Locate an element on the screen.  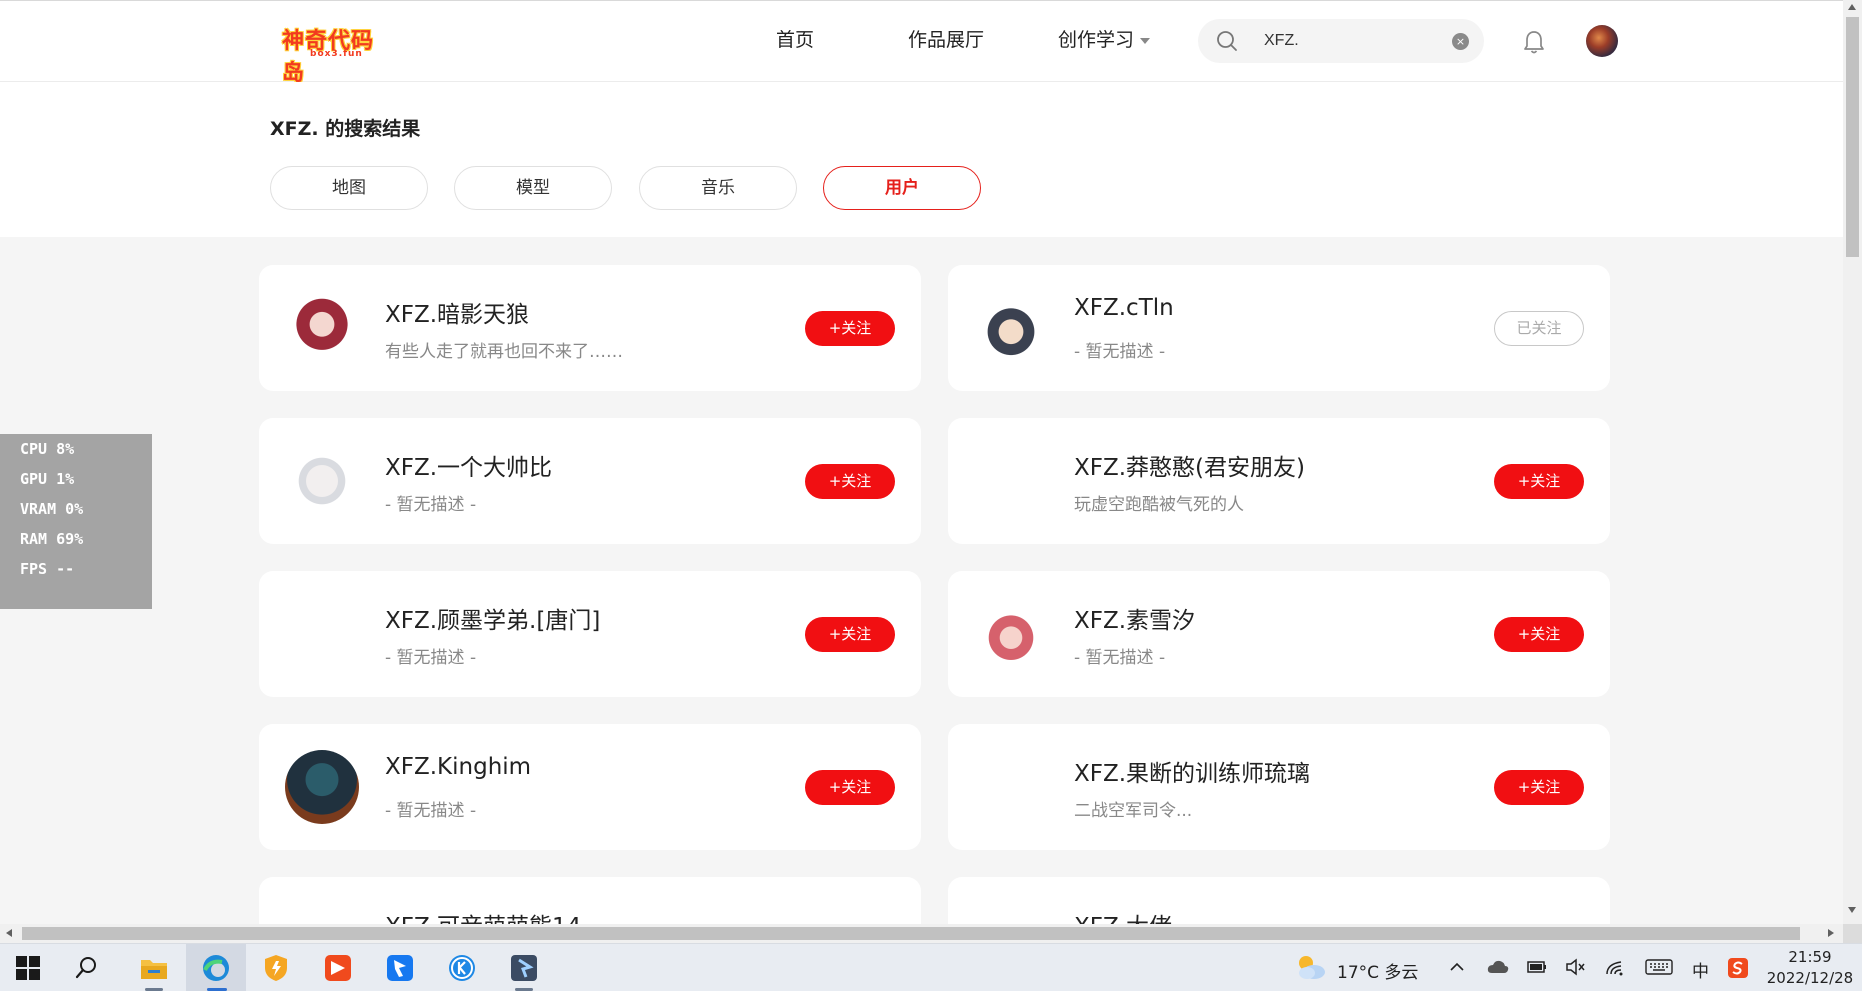
clear-search-icon: × is located at coordinates (1460, 41).